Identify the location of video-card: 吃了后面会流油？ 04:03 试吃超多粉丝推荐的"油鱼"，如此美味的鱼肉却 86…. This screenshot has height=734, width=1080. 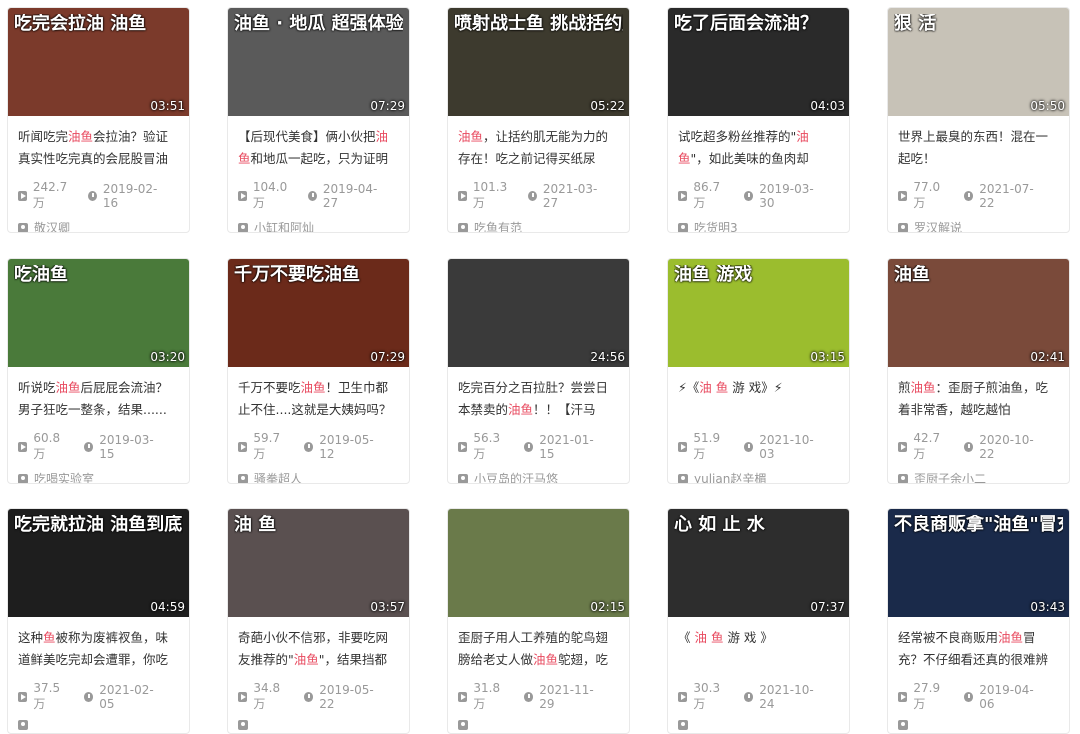
(758, 120).